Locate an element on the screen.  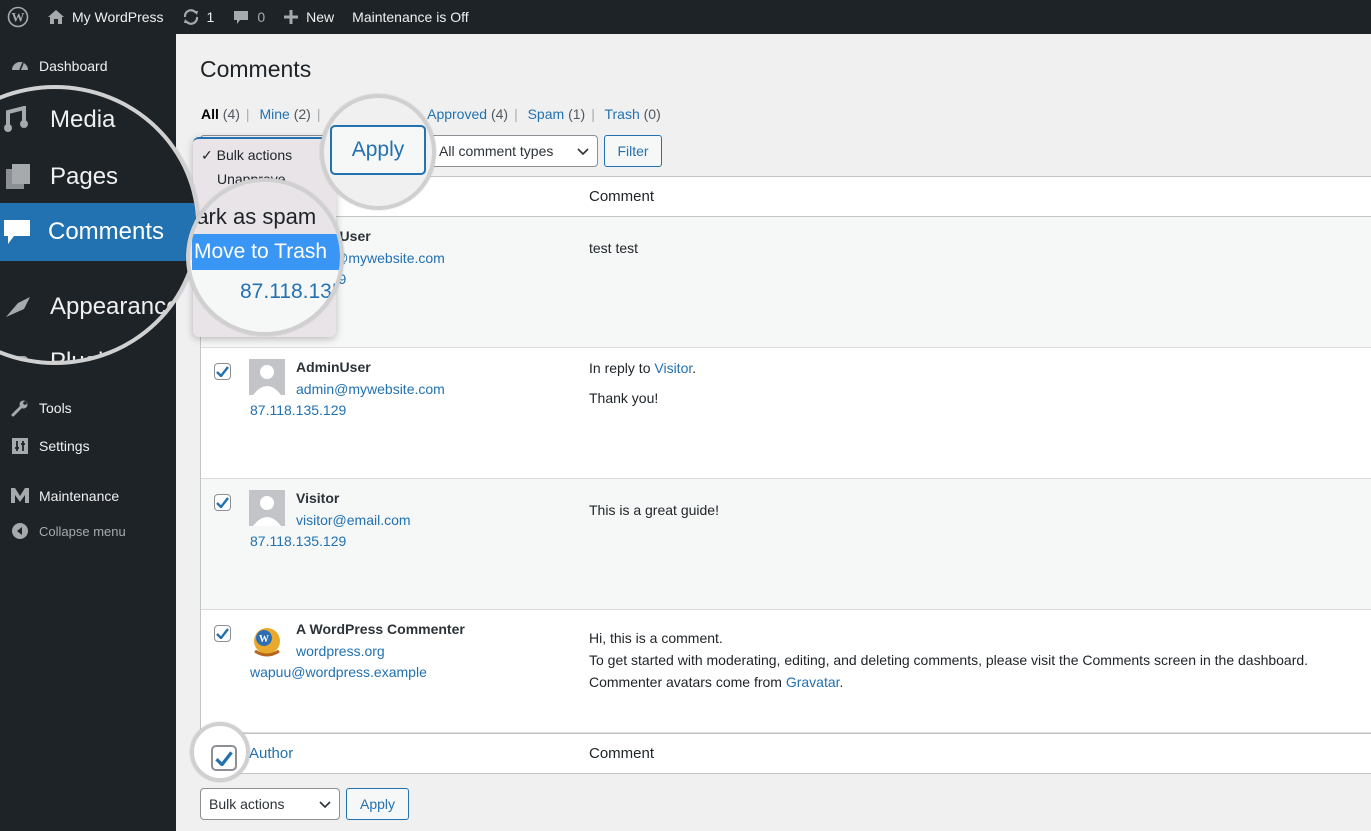
sidebar-label: Dashboard is located at coordinates (73, 66).